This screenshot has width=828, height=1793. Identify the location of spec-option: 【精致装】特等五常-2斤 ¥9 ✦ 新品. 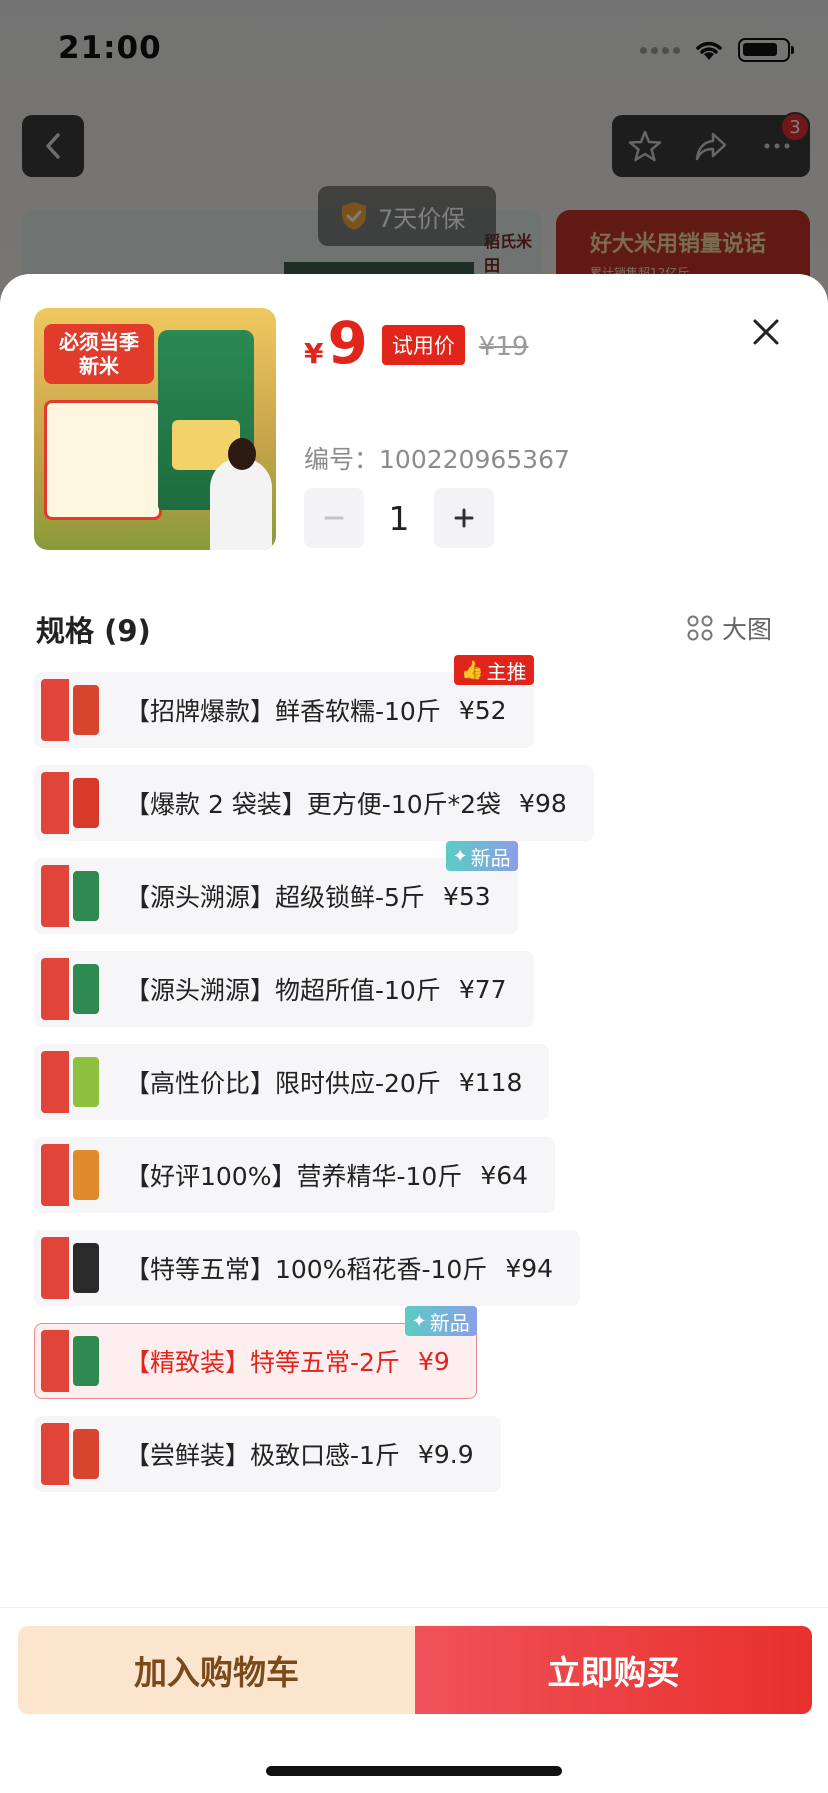
(255, 1352).